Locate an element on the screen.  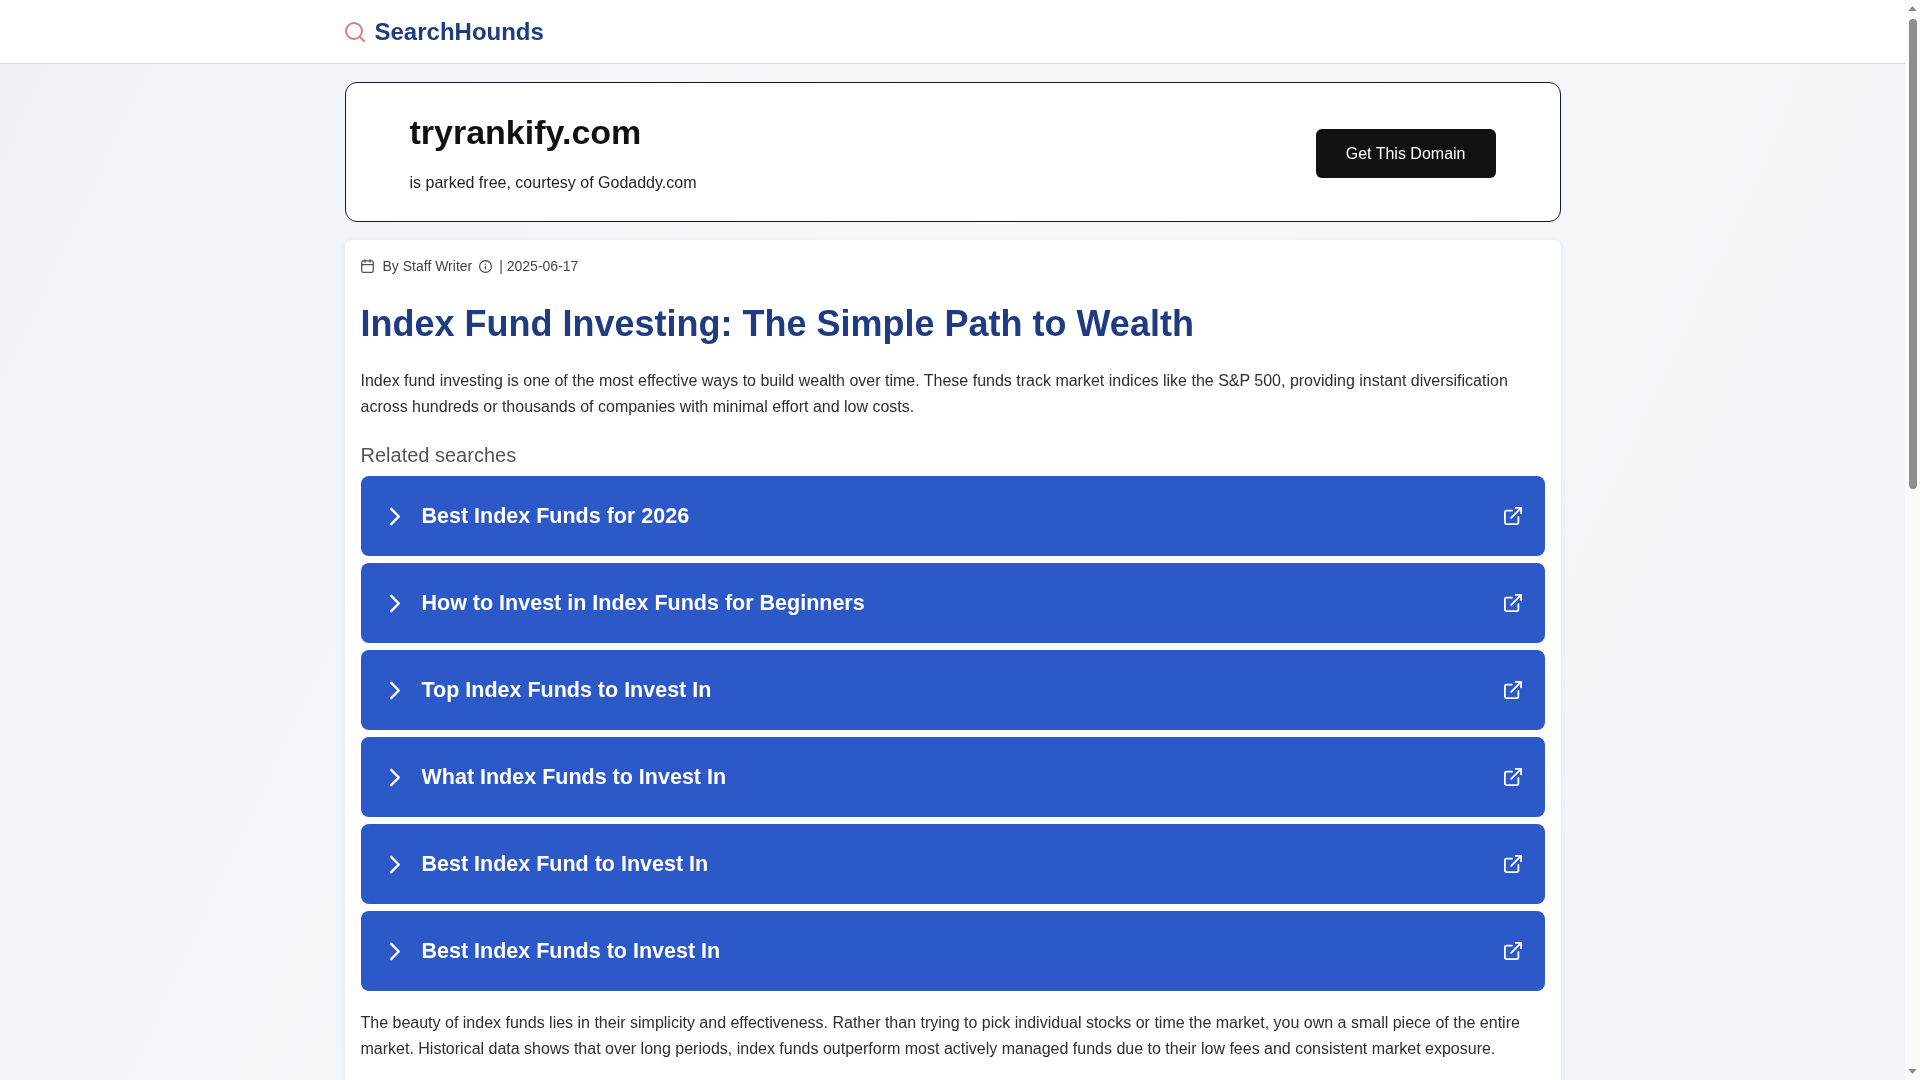
scroll-down-icon is located at coordinates (1912, 1071).